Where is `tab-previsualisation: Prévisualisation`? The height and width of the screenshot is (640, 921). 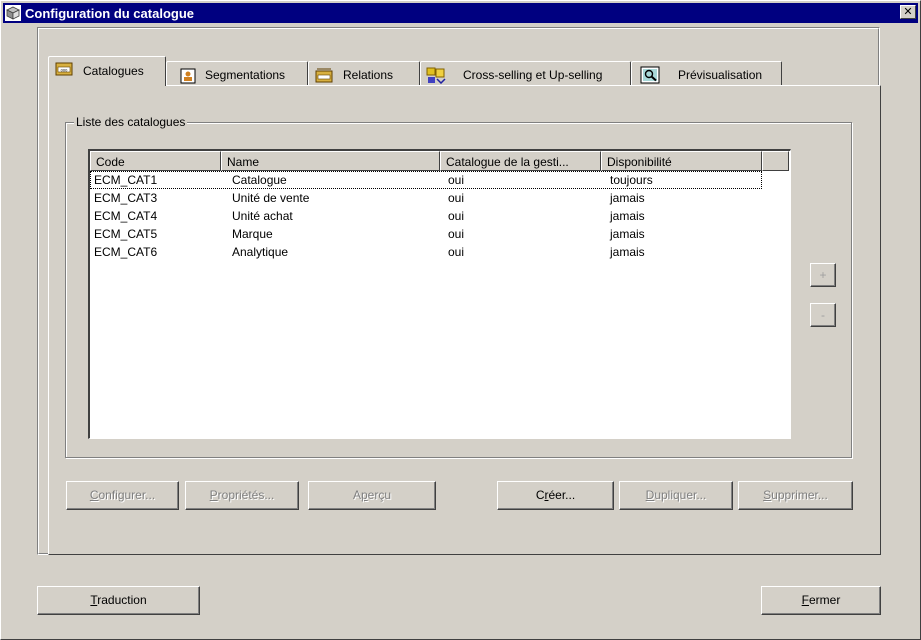
tab-previsualisation: Prévisualisation is located at coordinates (706, 74).